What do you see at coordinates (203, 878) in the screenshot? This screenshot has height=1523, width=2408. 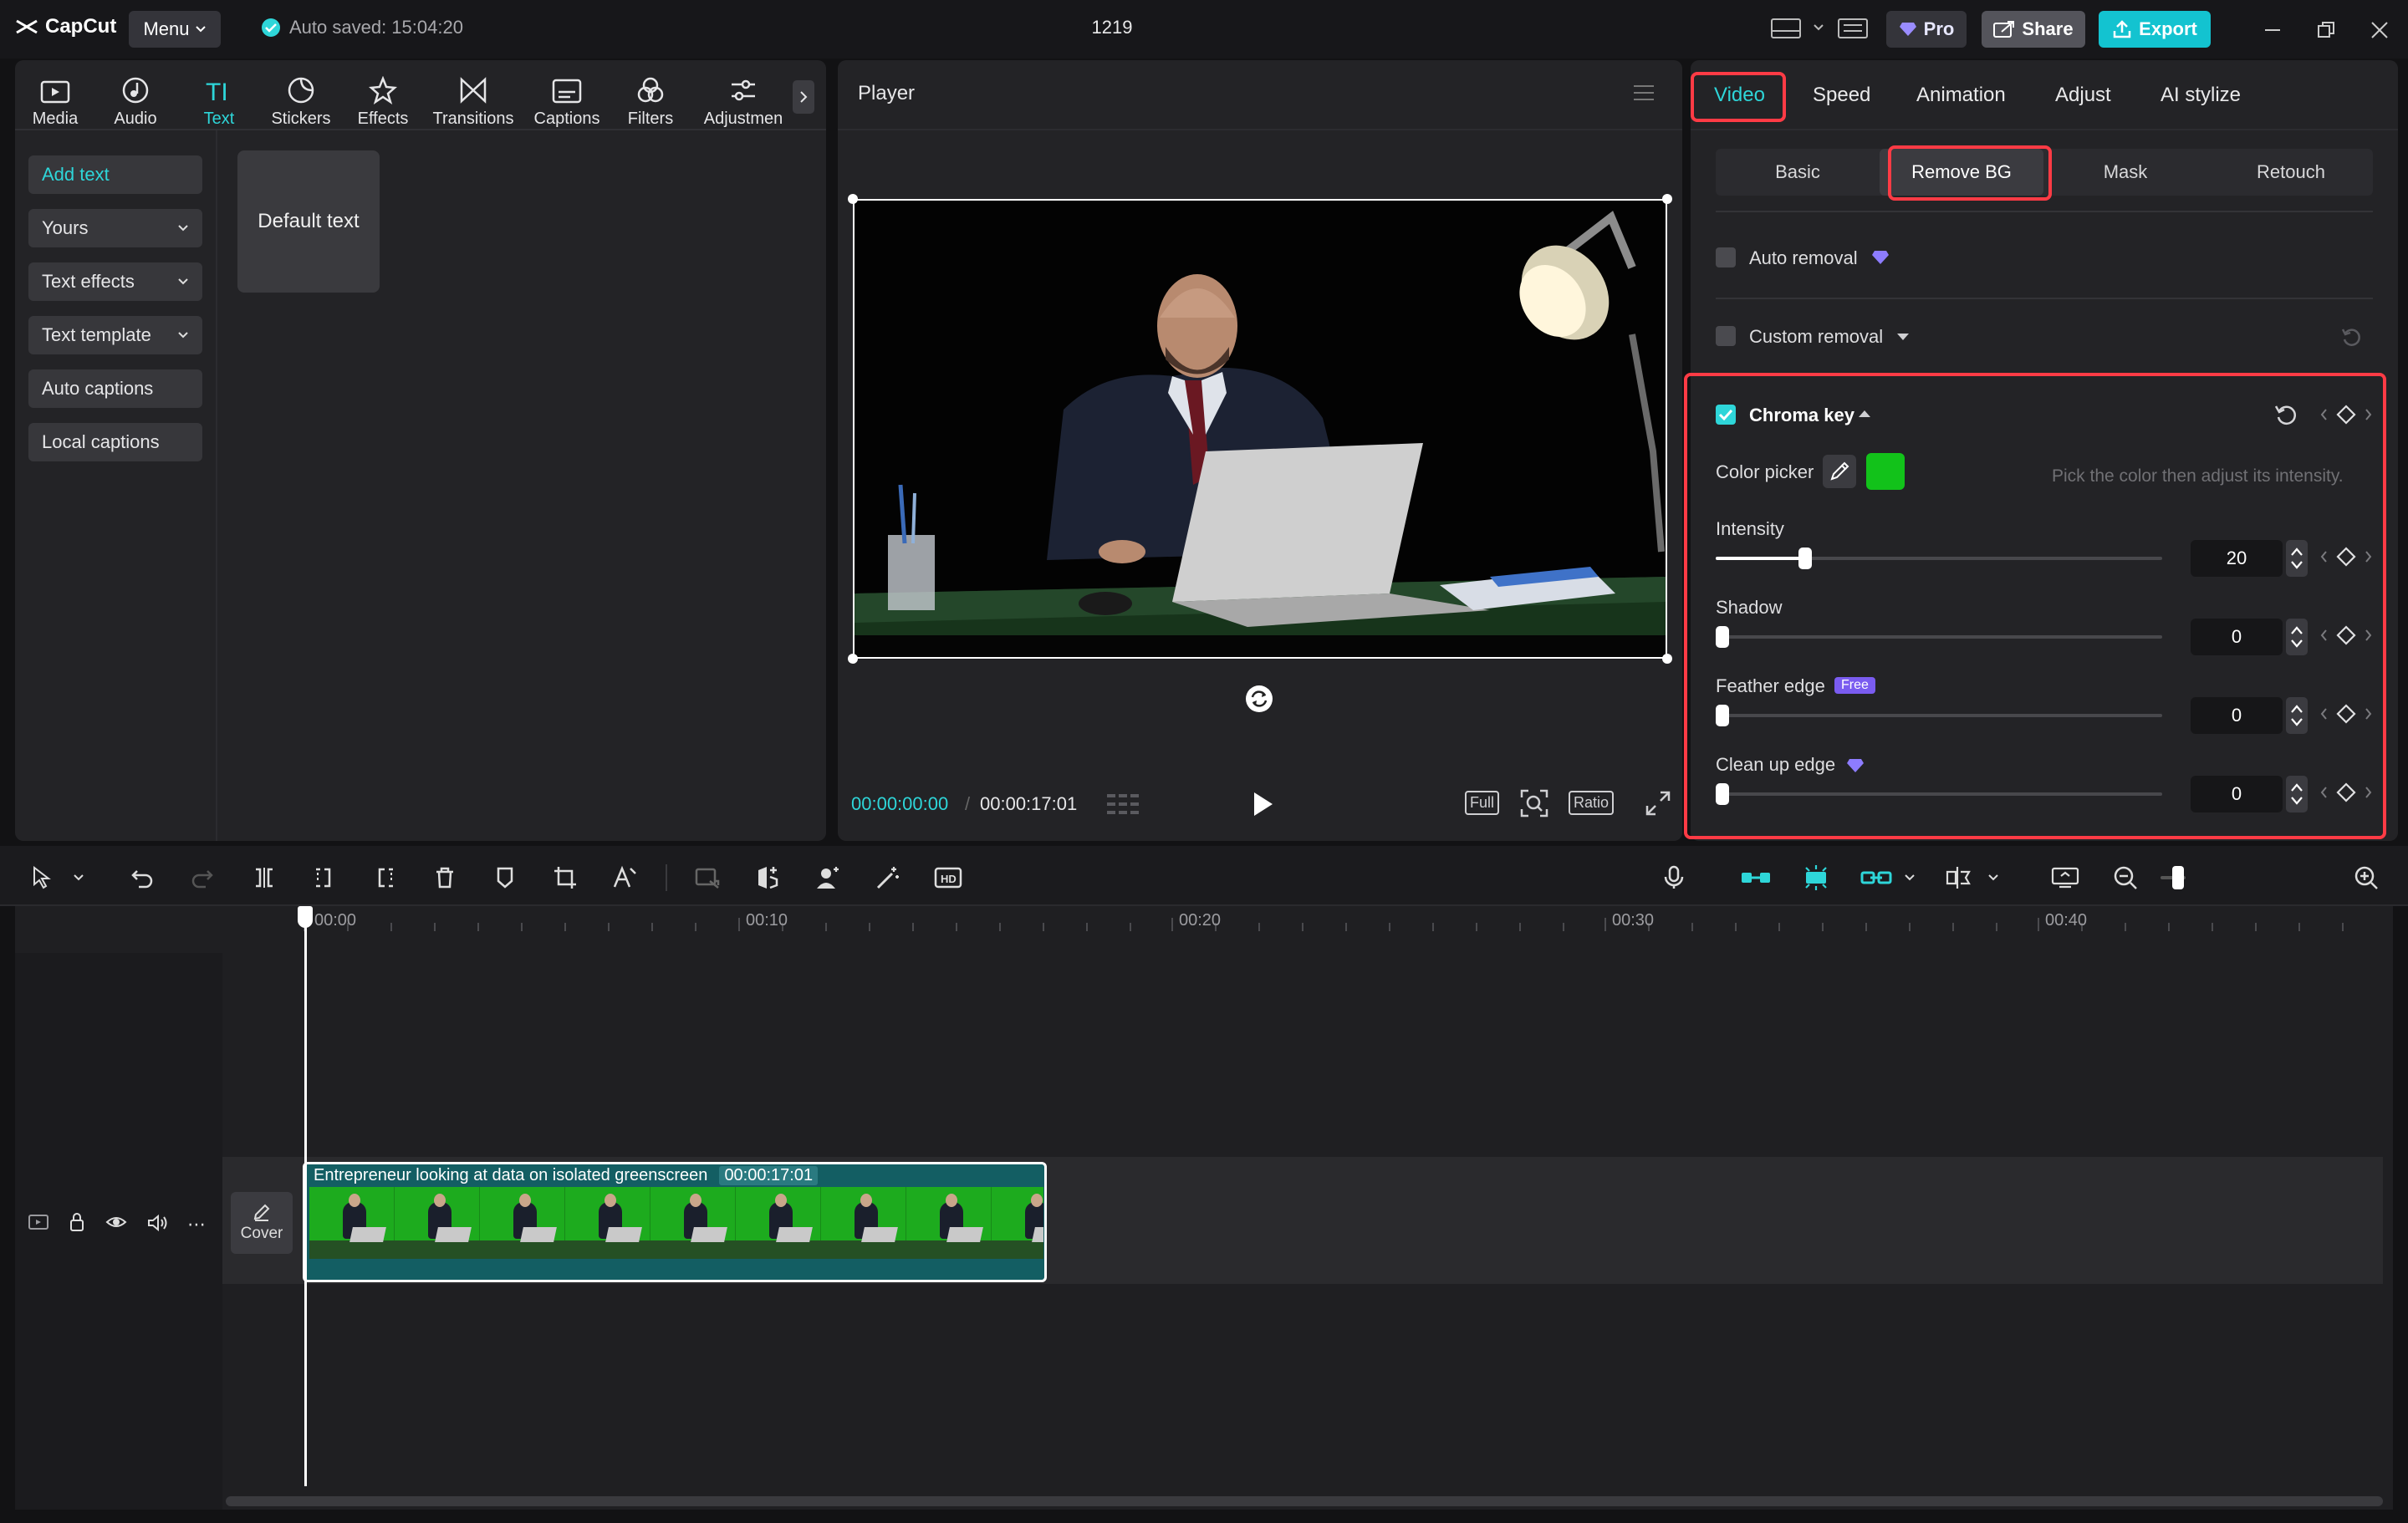 I see `redo-icon` at bounding box center [203, 878].